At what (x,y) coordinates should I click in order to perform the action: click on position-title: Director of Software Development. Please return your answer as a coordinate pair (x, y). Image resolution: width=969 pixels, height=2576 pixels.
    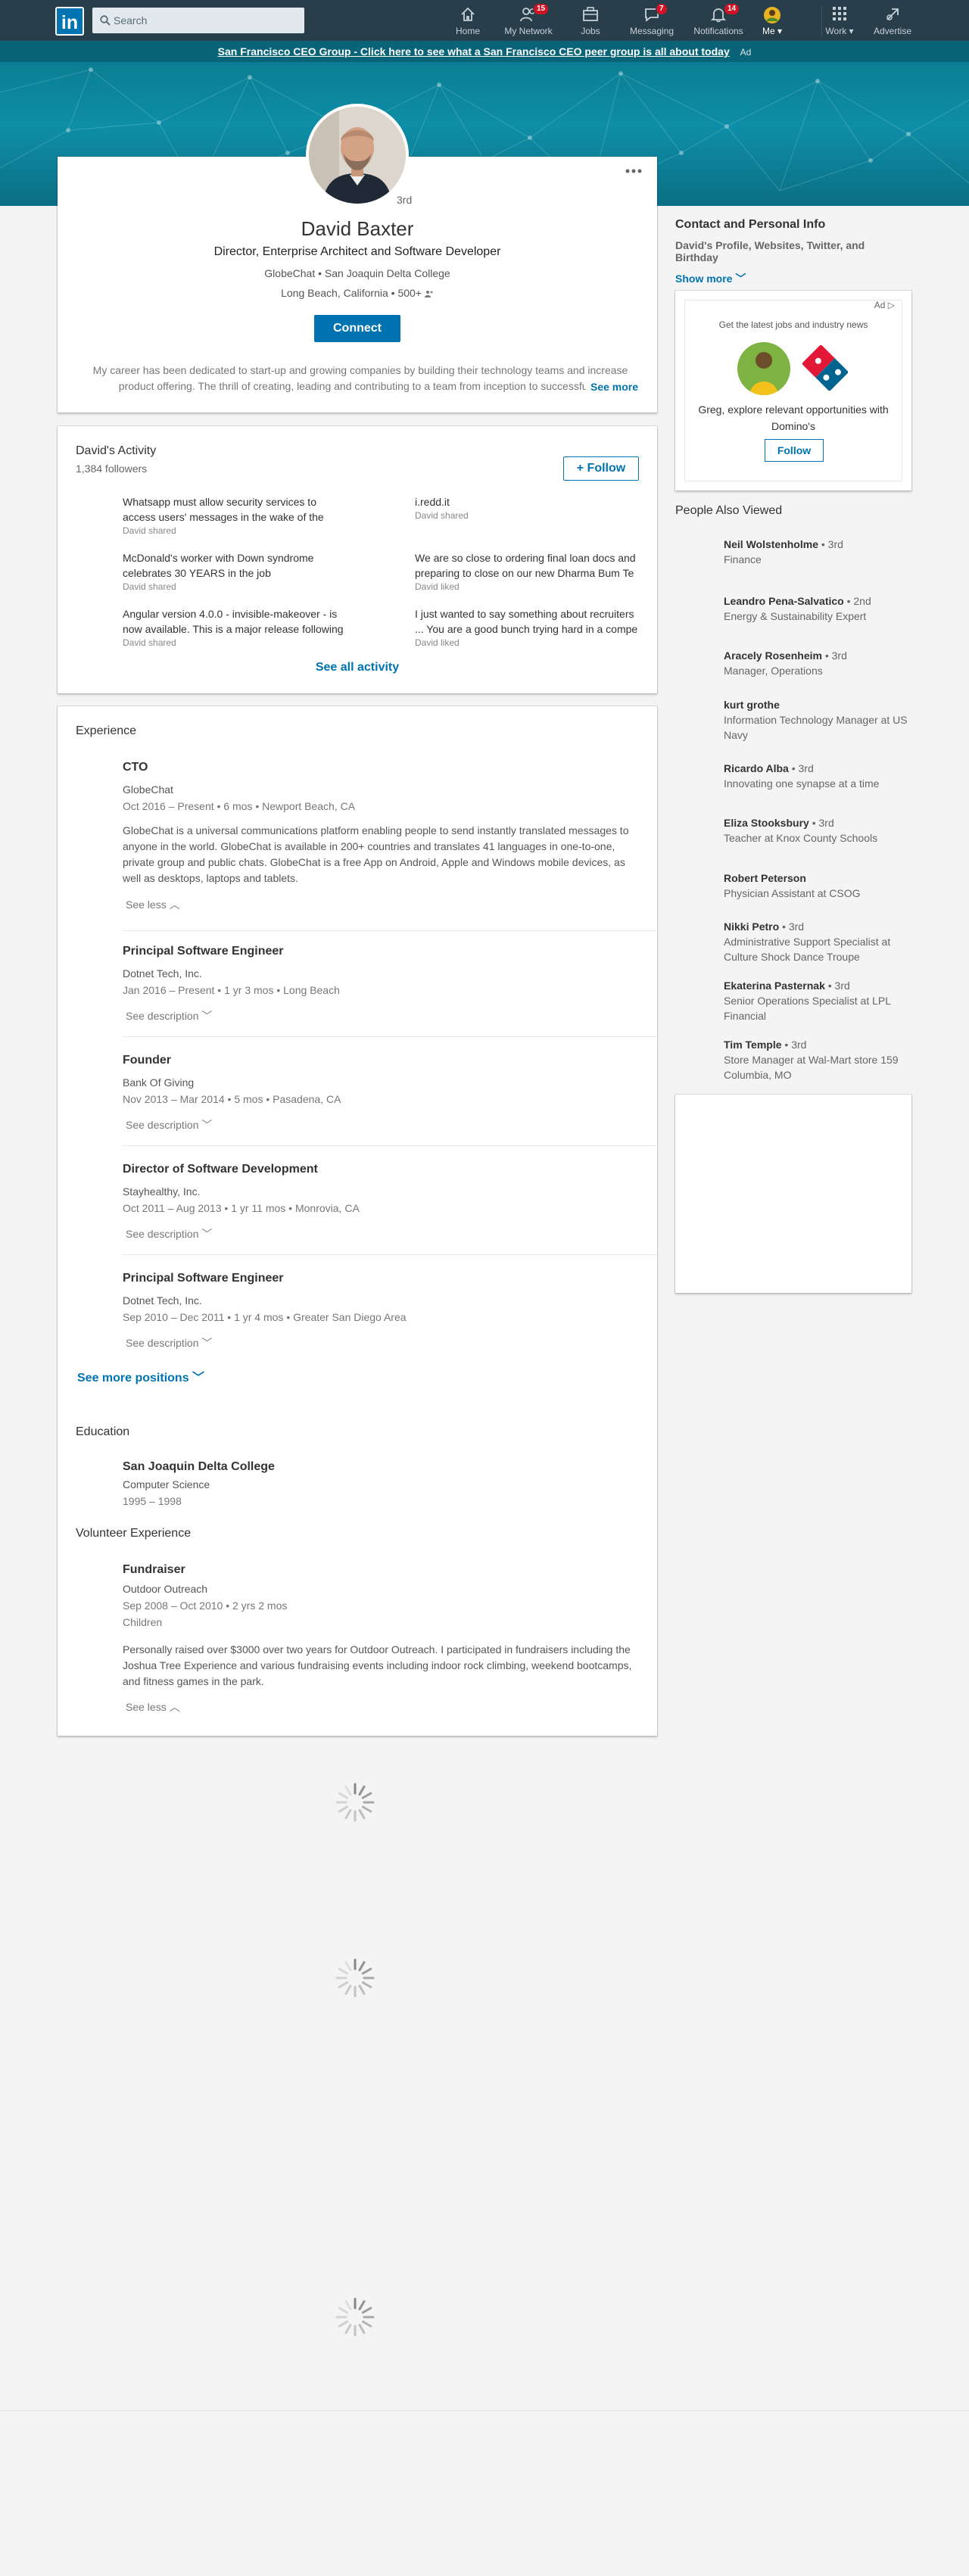
    Looking at the image, I should click on (221, 1169).